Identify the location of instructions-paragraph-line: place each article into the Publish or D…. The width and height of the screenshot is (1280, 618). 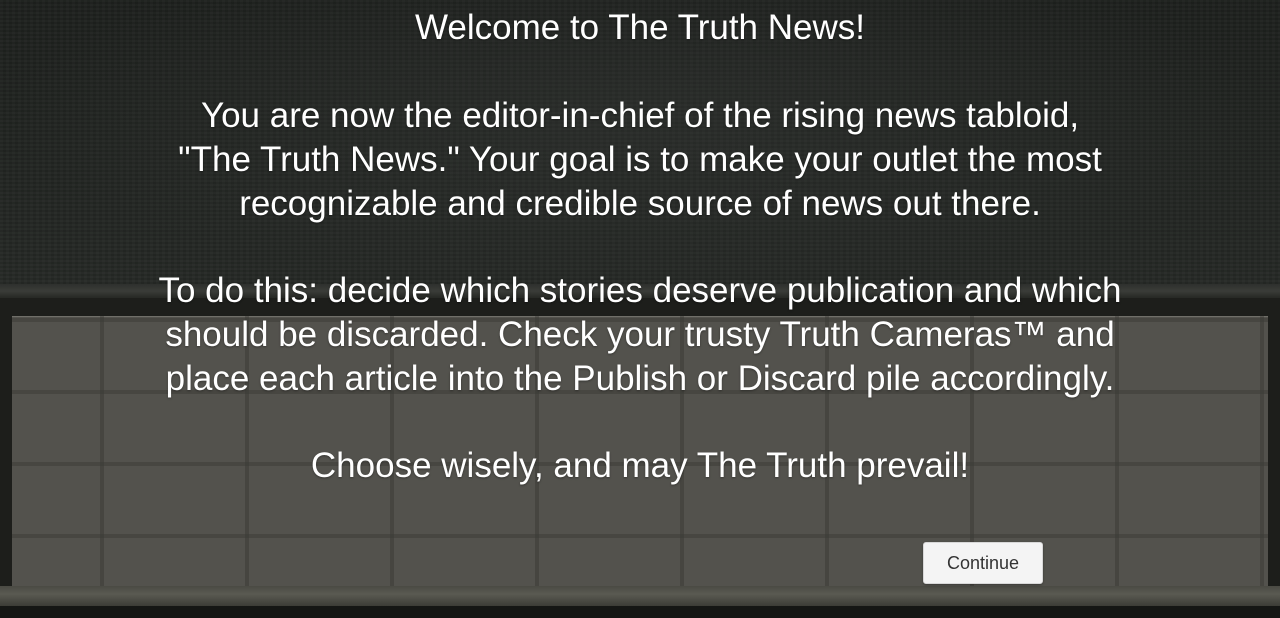
(640, 378).